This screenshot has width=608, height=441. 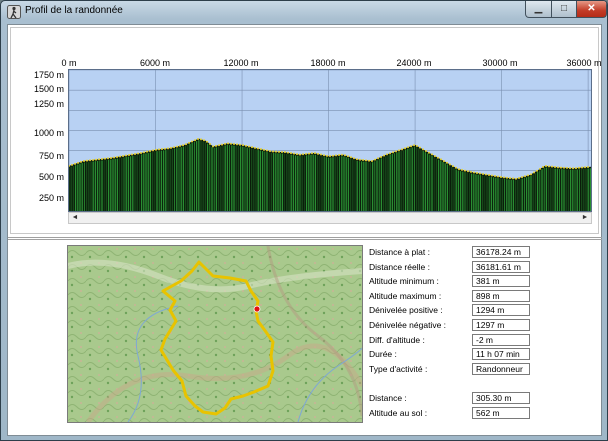 What do you see at coordinates (501, 368) in the screenshot?
I see `stat-value: Randonneur` at bounding box center [501, 368].